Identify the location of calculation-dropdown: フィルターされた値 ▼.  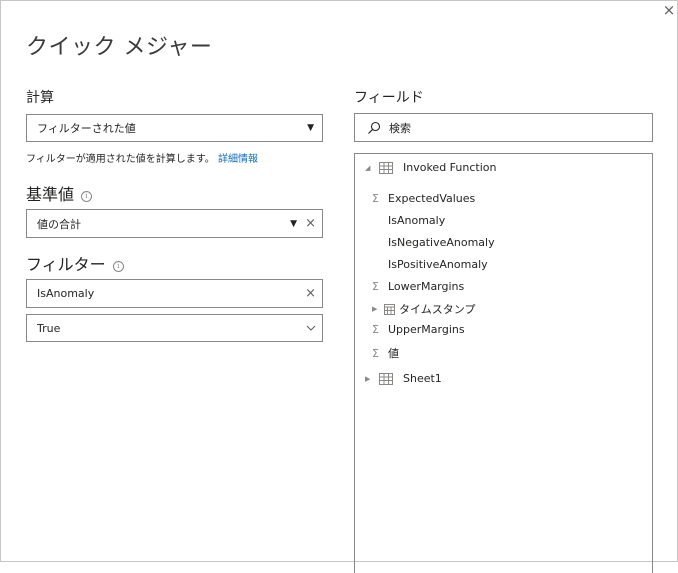
(174, 128).